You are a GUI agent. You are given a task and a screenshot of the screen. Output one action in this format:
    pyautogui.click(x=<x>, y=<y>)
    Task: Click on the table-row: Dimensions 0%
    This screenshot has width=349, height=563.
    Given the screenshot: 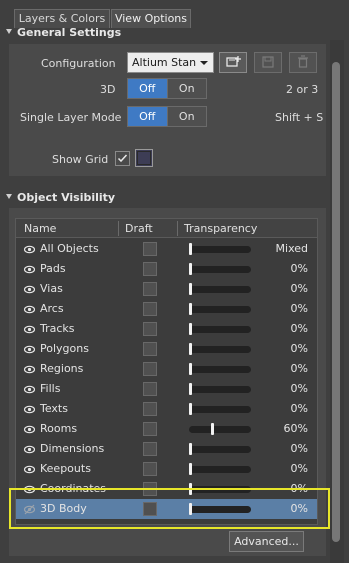 What is the action you would take?
    pyautogui.click(x=166, y=449)
    